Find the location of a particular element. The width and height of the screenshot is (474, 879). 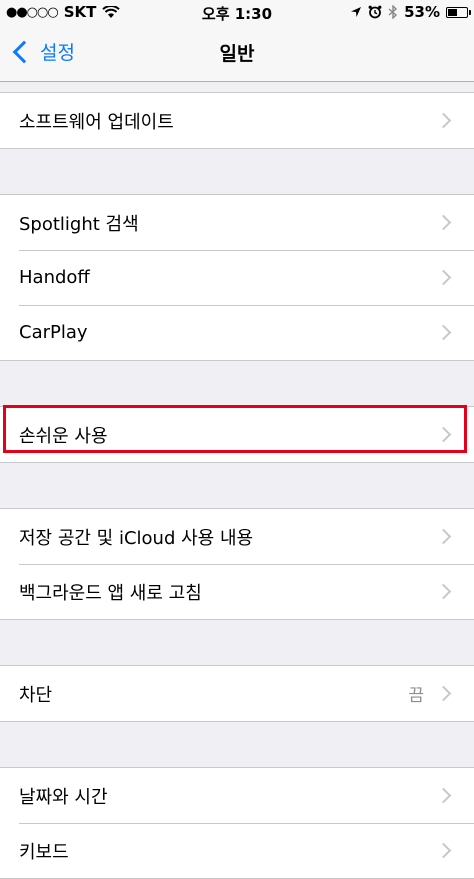

row-label: 저장 공간 및 iCloud 사용 내용 is located at coordinates (136, 538).